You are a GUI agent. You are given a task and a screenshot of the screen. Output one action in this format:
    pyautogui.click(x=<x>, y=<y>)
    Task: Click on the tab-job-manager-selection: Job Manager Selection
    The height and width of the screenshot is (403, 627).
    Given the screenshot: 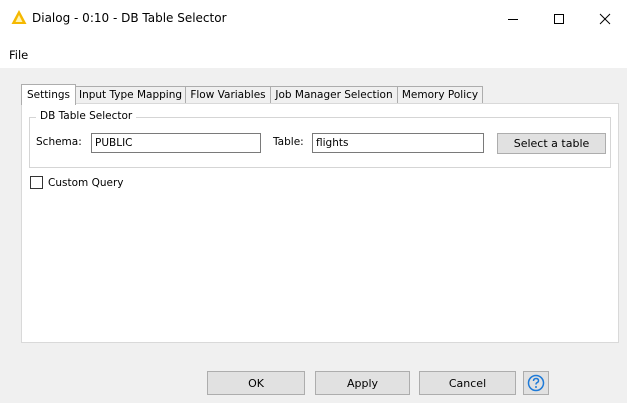 What is the action you would take?
    pyautogui.click(x=334, y=94)
    